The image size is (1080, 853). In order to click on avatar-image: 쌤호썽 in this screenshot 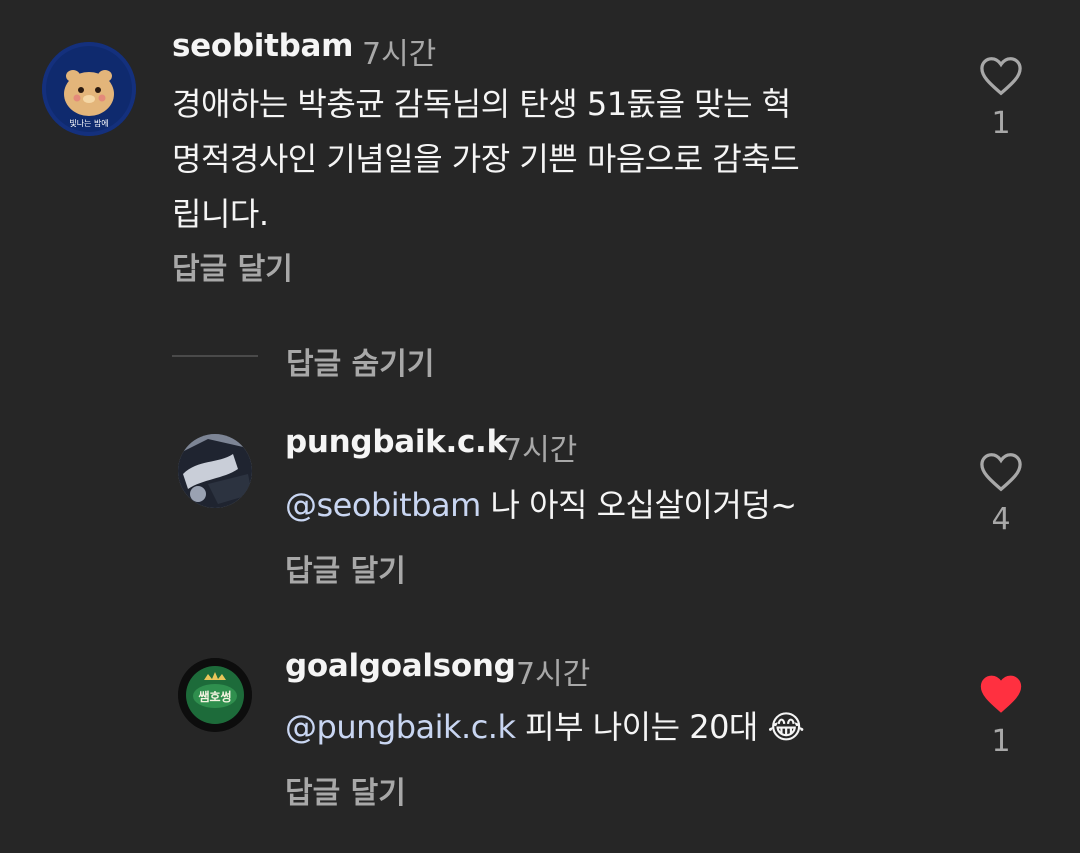, I will do `click(215, 695)`.